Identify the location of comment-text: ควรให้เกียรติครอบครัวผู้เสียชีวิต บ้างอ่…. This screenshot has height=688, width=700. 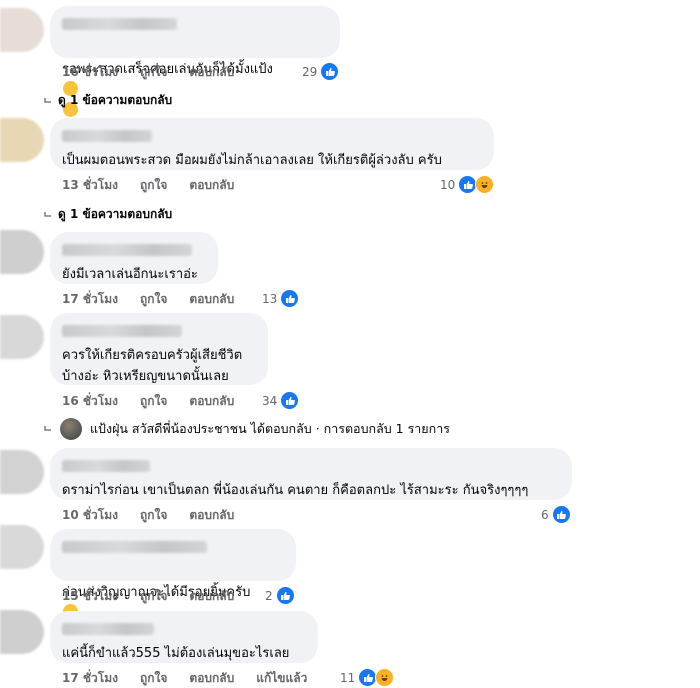
(152, 366).